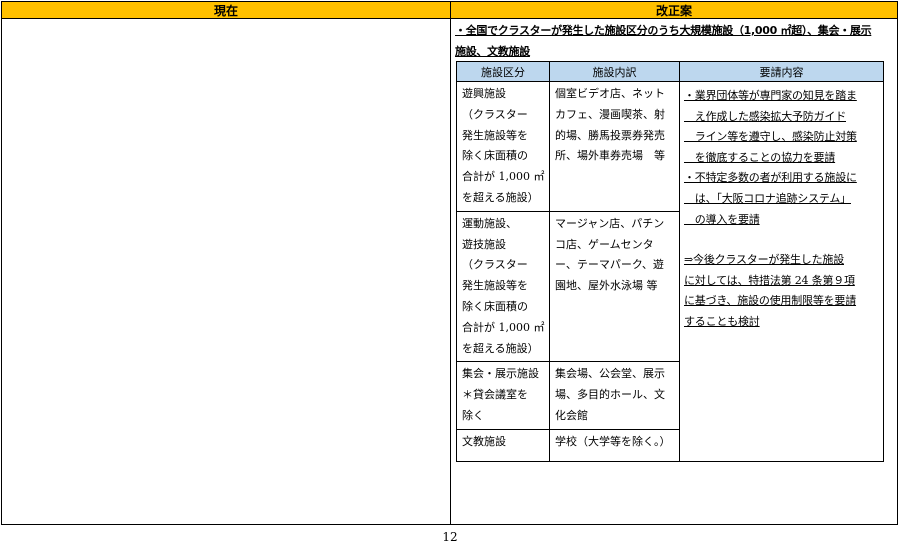 This screenshot has width=900, height=551. Describe the element at coordinates (503, 71) in the screenshot. I see `column-header-category: 施設区分` at that location.